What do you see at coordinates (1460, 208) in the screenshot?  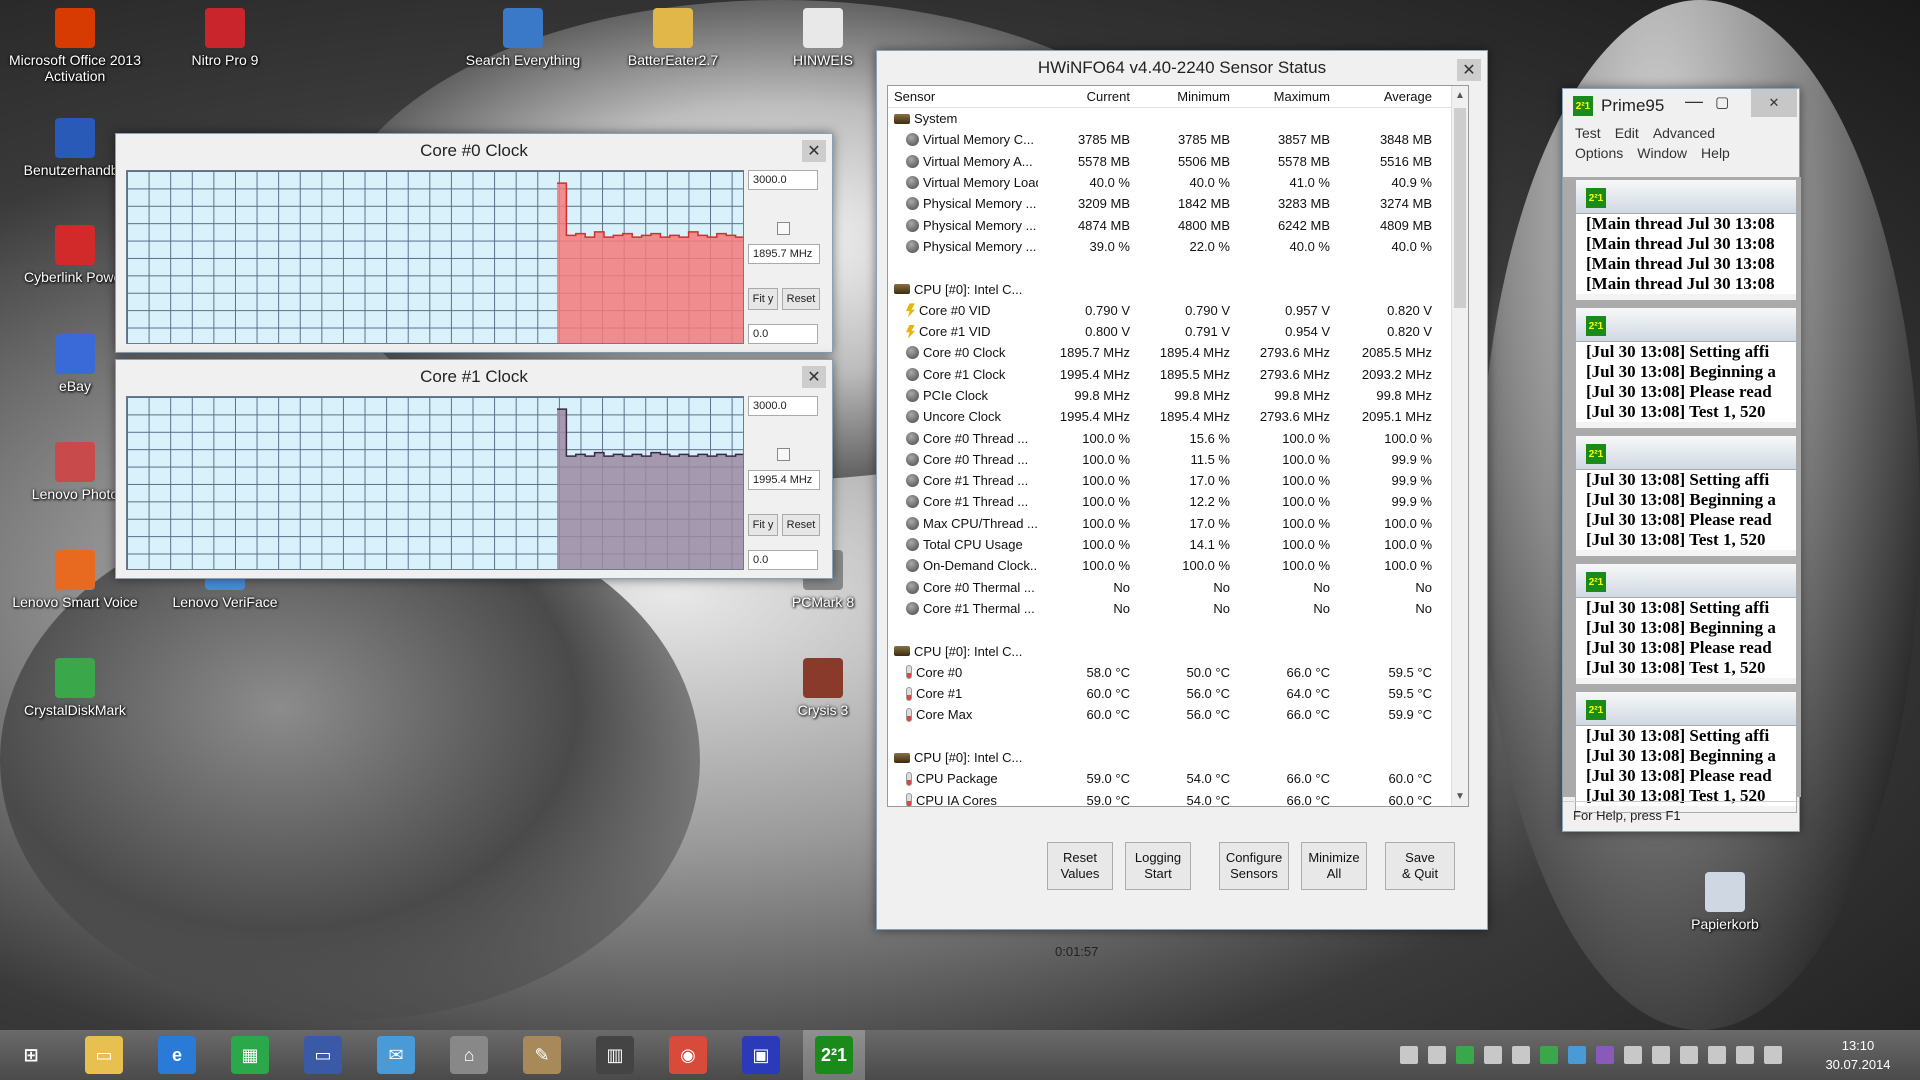 I see `scrollbar-thumb` at bounding box center [1460, 208].